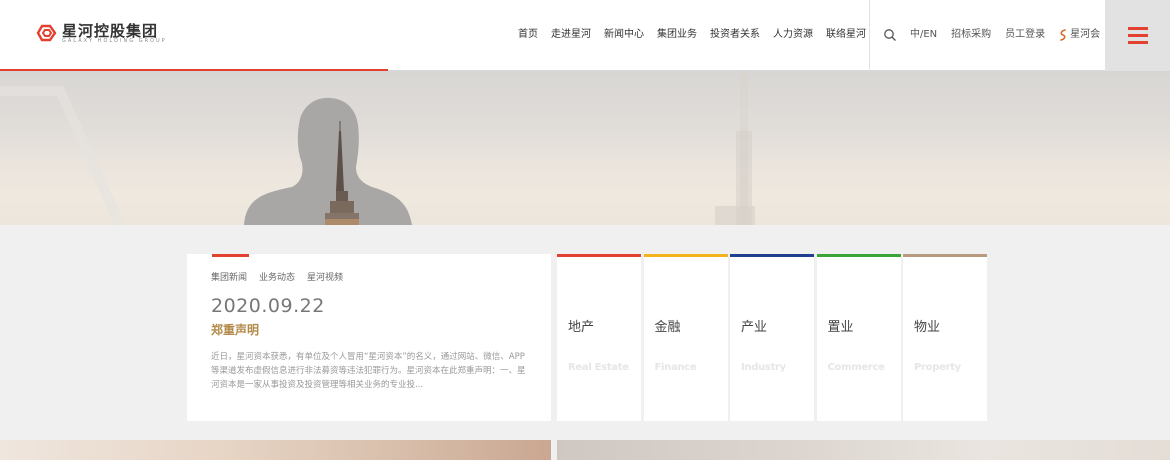 This screenshot has width=1170, height=460. Describe the element at coordinates (846, 35) in the screenshot. I see `nav-item-contact: 联络星河` at that location.